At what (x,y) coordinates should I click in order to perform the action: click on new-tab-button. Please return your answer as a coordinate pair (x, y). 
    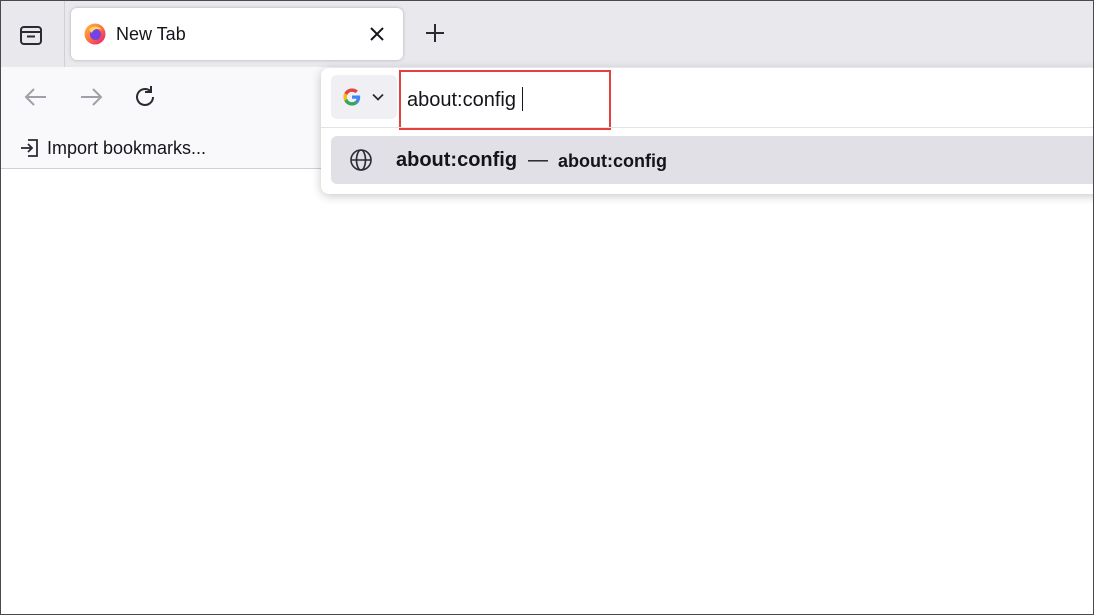
    Looking at the image, I should click on (435, 33).